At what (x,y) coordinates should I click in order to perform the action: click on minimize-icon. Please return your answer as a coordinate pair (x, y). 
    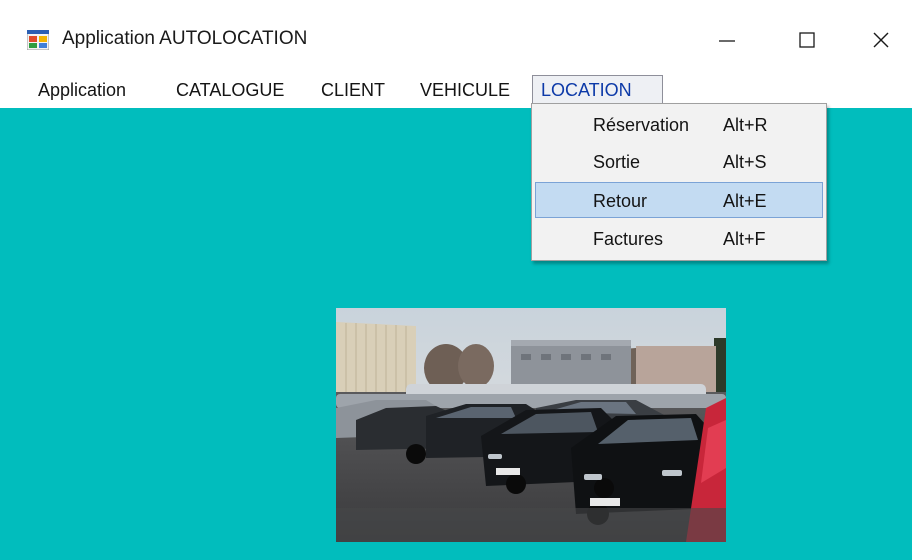
    Looking at the image, I should click on (727, 40).